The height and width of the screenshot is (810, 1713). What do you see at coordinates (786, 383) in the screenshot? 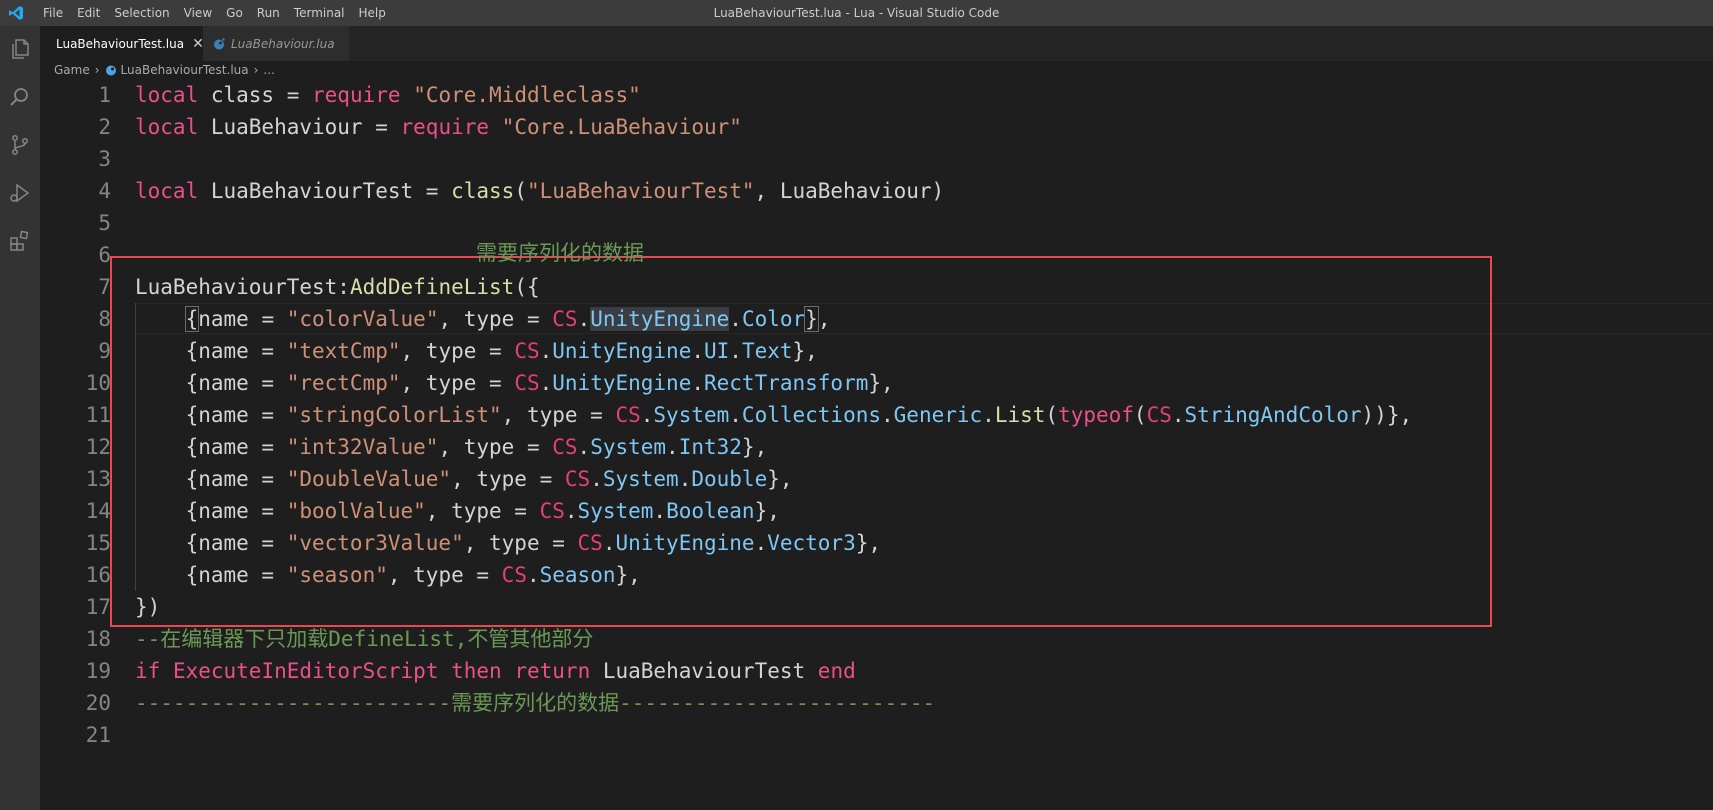
I see `code-token: RectTransform` at bounding box center [786, 383].